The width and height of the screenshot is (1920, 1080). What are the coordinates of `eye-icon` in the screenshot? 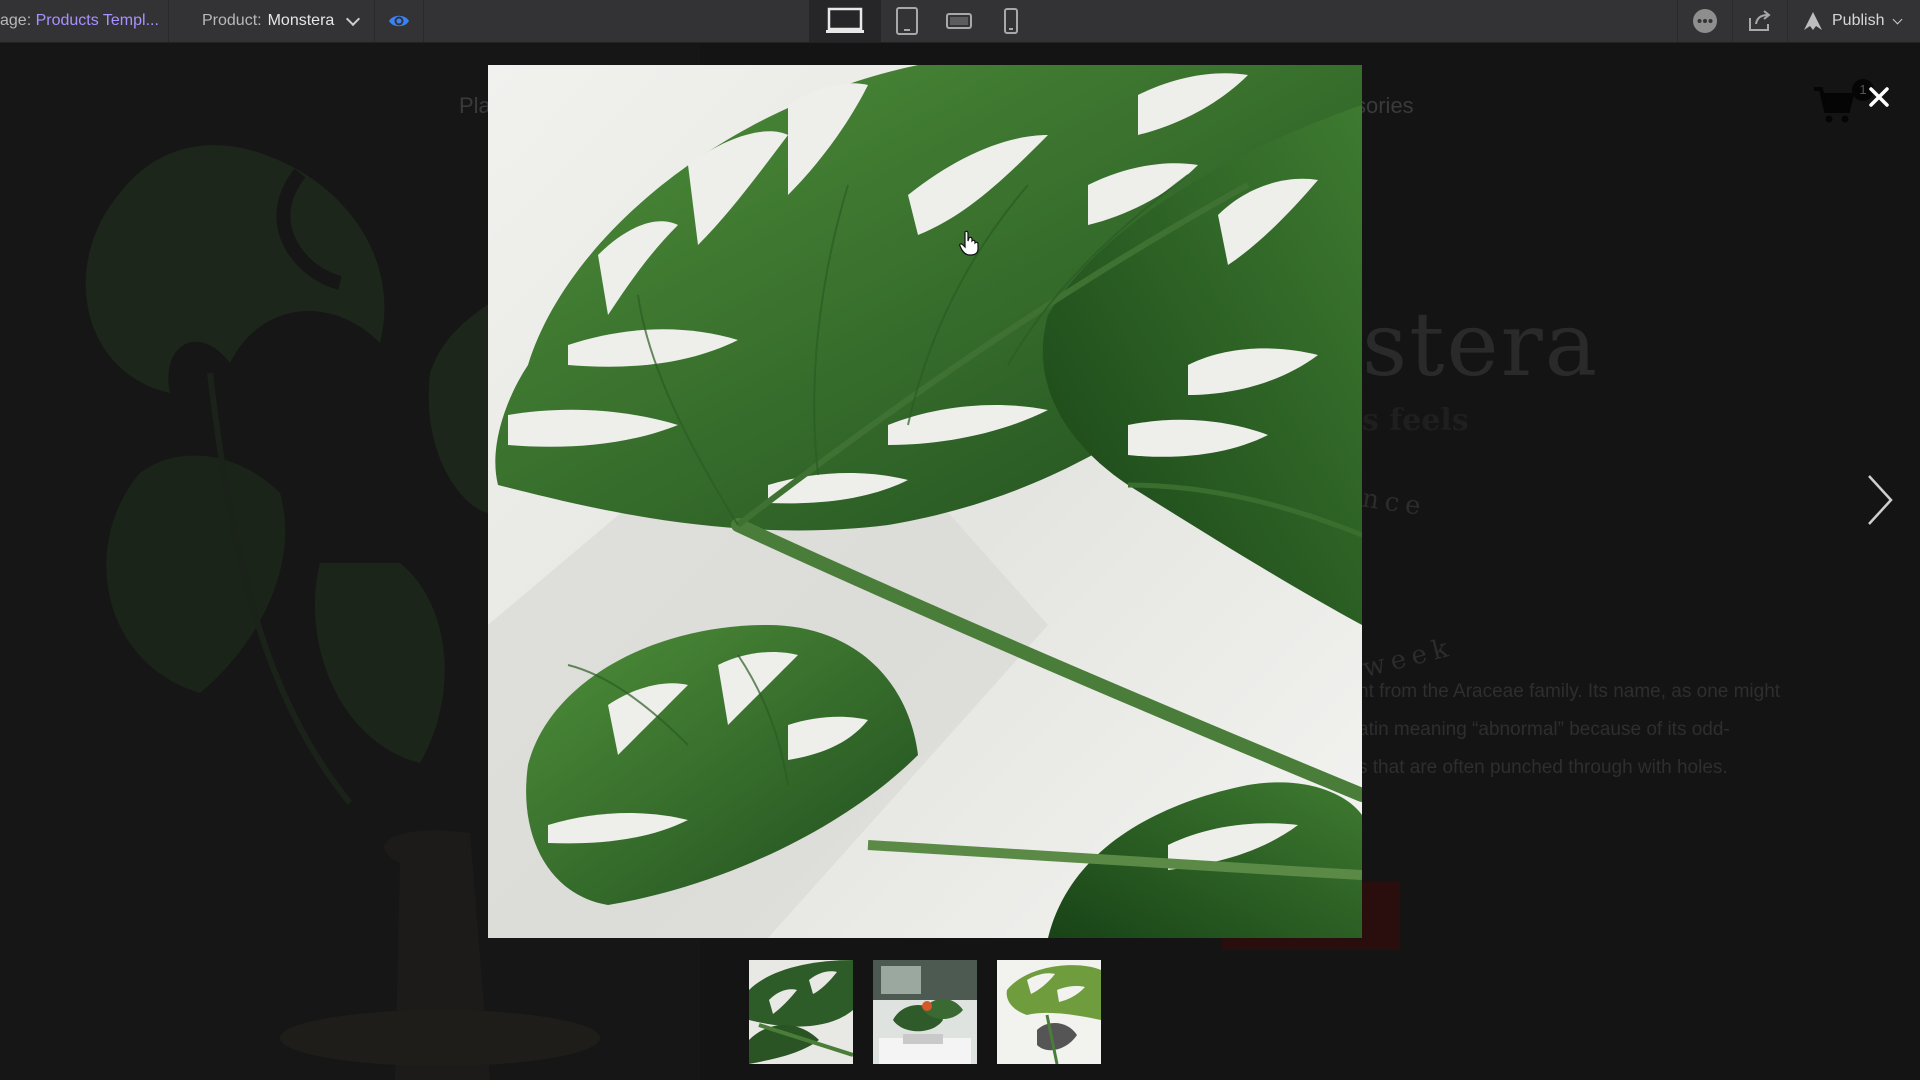 It's located at (399, 21).